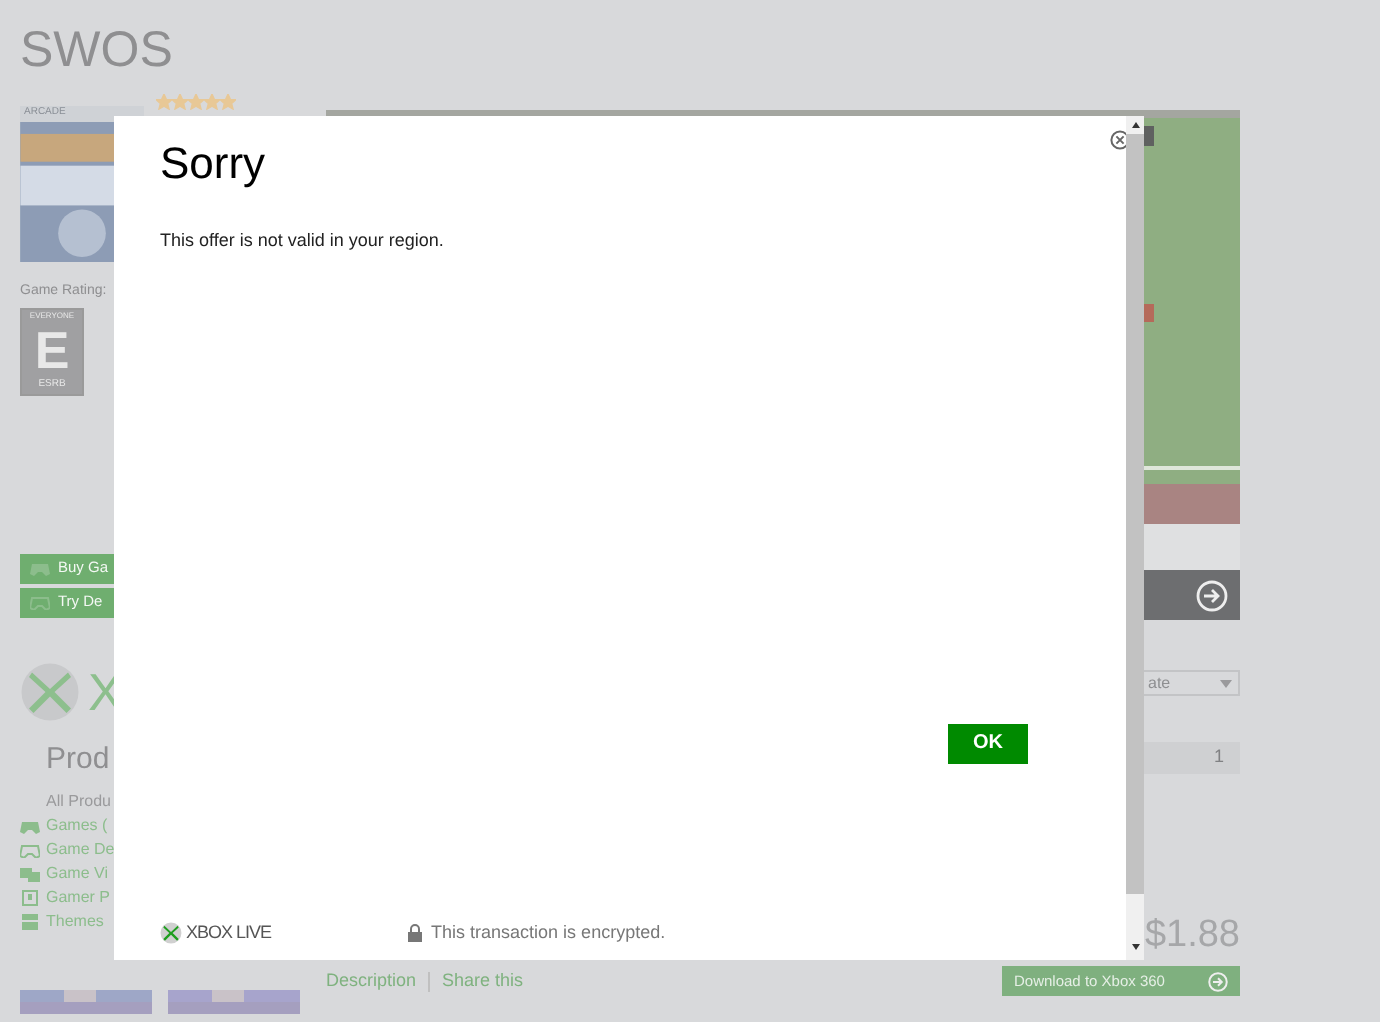 The image size is (1380, 1022). I want to click on category-link: Game Vi, so click(77, 874).